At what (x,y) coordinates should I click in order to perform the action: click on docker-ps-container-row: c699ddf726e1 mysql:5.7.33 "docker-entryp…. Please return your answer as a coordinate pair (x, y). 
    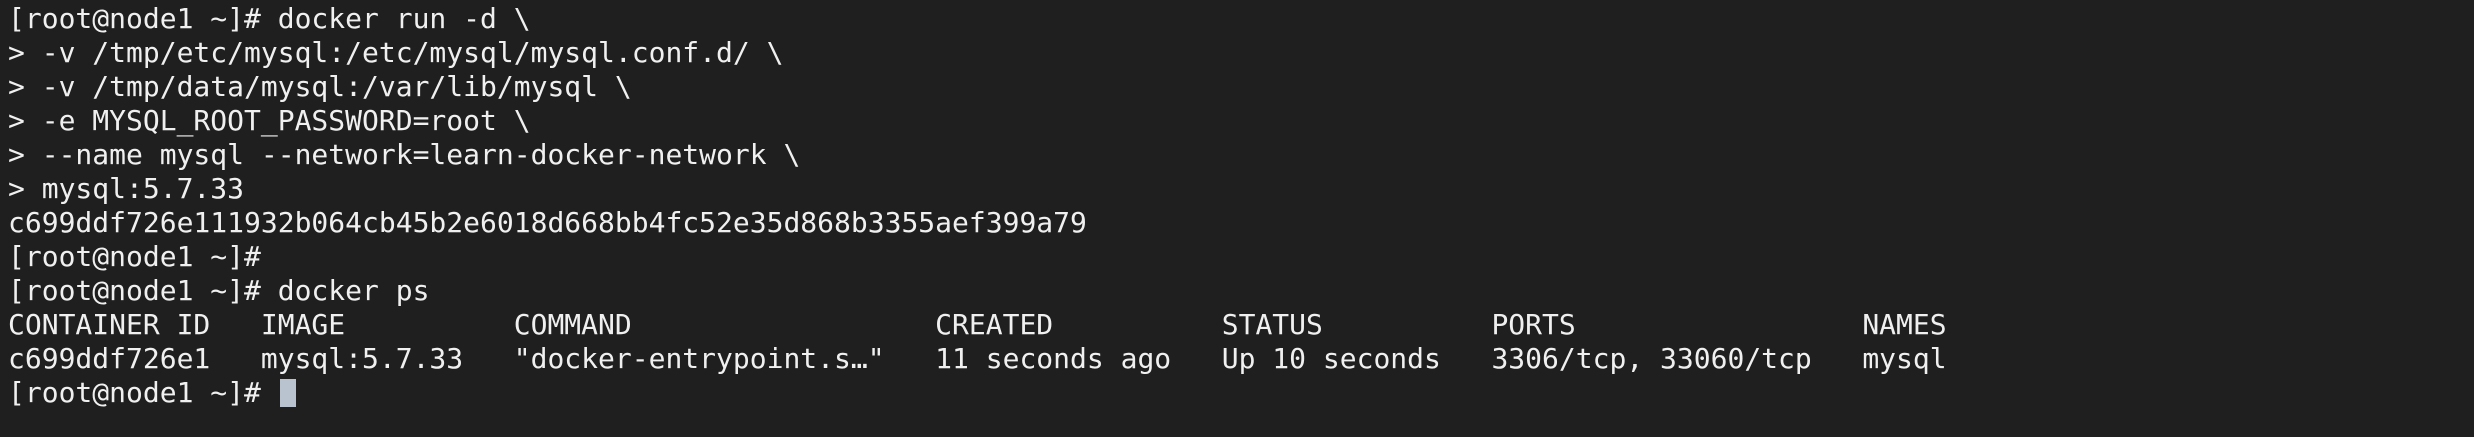
    Looking at the image, I should click on (977, 358).